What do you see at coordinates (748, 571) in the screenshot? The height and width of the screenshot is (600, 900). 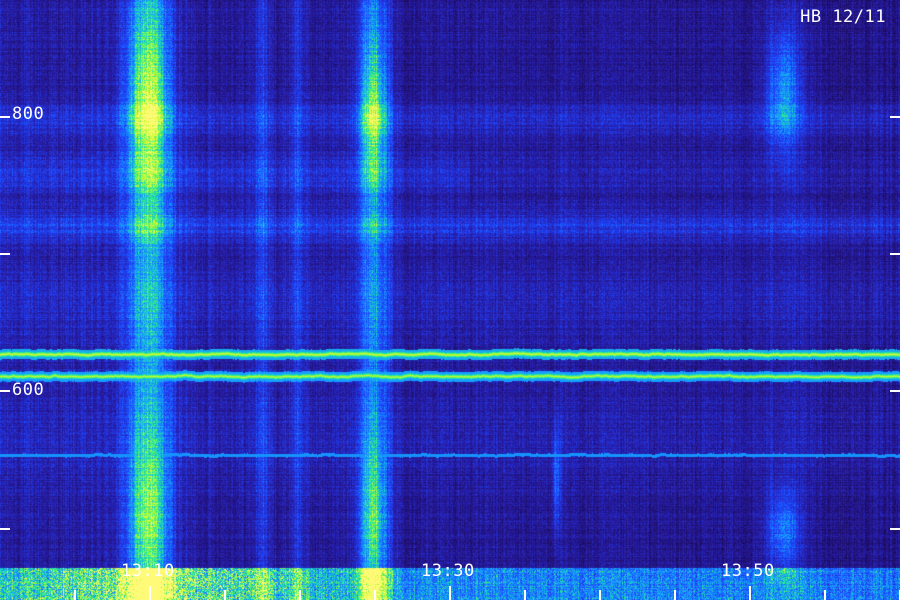 I see `time-label-1350: 13:50` at bounding box center [748, 571].